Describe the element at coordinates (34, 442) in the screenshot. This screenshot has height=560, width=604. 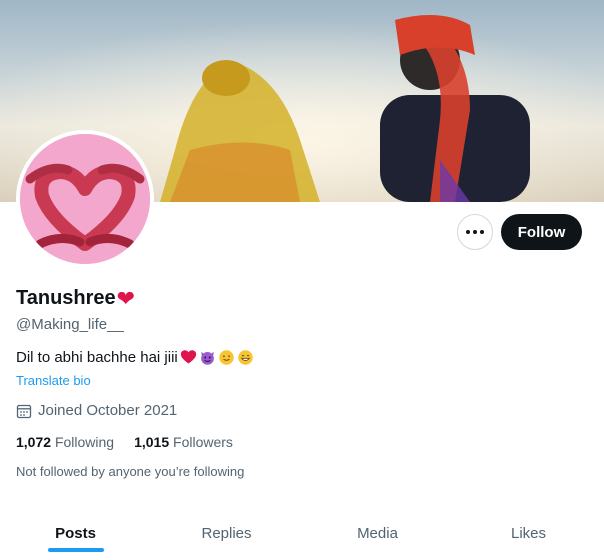
I see `following-count: 1,072` at that location.